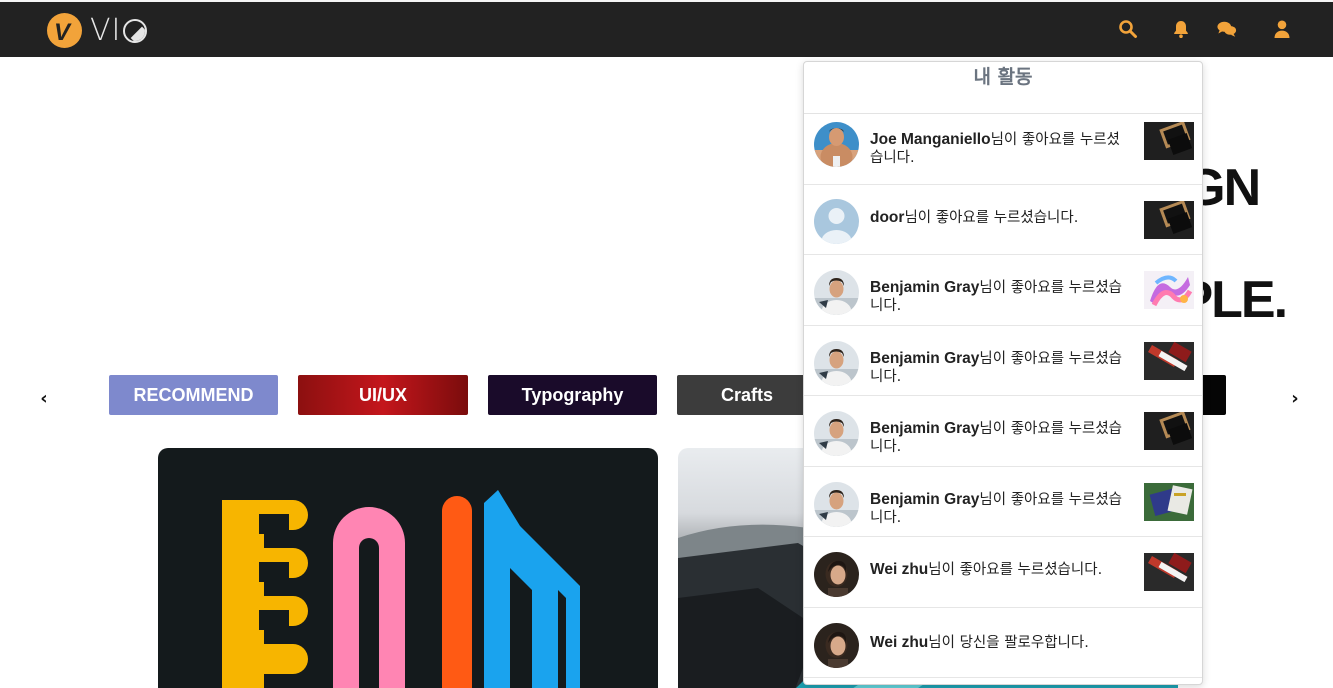 The width and height of the screenshot is (1333, 688). What do you see at coordinates (193, 395) in the screenshot?
I see `category-recommend: RECOMMEND` at bounding box center [193, 395].